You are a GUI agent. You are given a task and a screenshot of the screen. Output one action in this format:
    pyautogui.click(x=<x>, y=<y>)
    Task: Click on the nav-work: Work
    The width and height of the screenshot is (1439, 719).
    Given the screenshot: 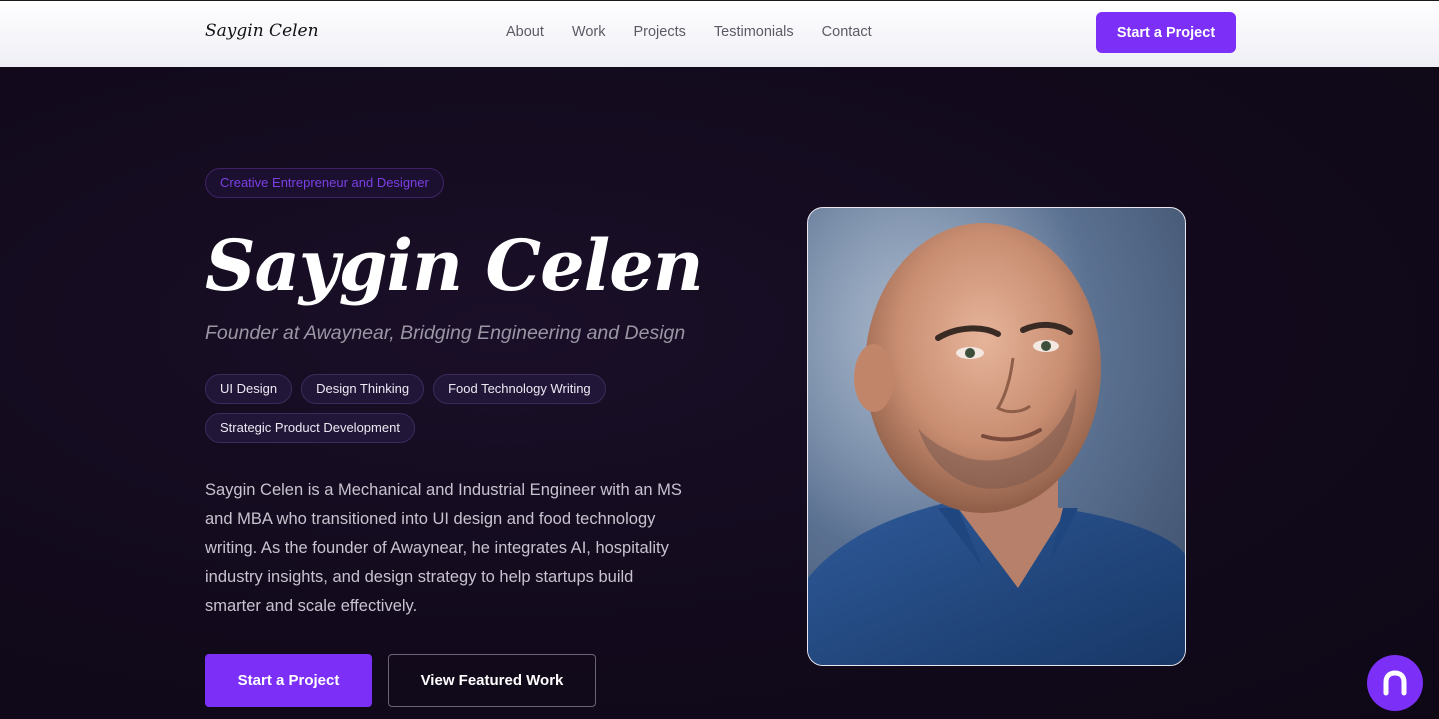 What is the action you would take?
    pyautogui.click(x=589, y=32)
    